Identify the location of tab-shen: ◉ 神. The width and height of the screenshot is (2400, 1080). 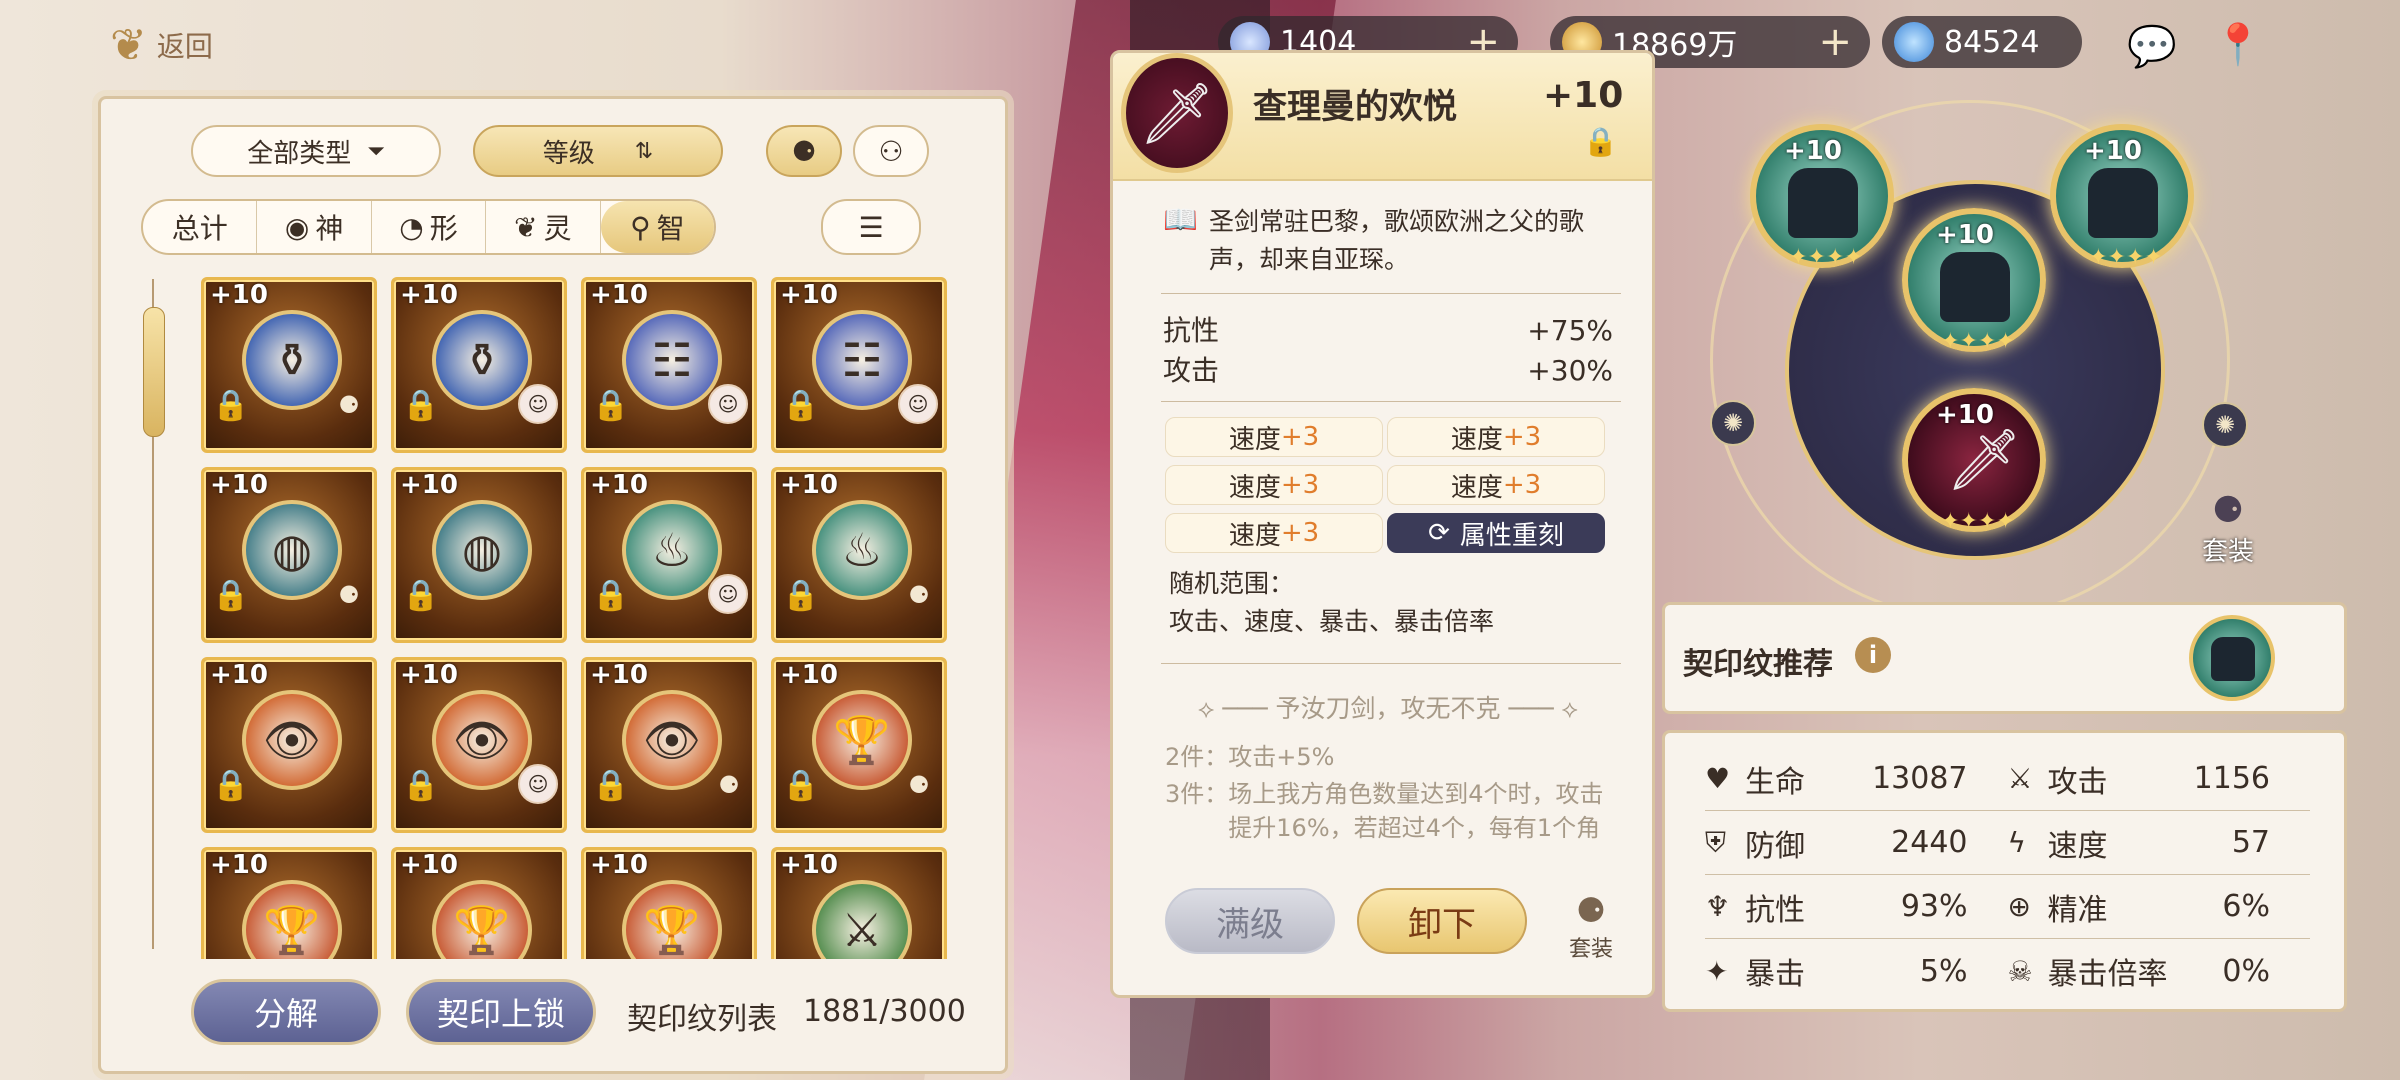
(314, 227).